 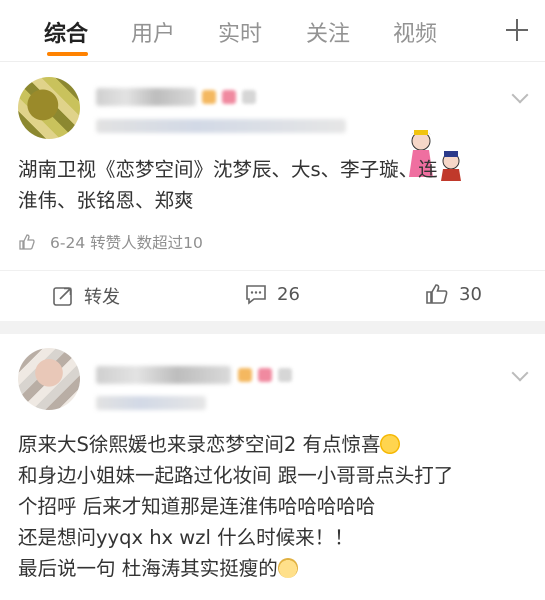 I want to click on content-line: 原来大S徐熙媛也来录恋梦空间2 有点惊喜, so click(x=273, y=444).